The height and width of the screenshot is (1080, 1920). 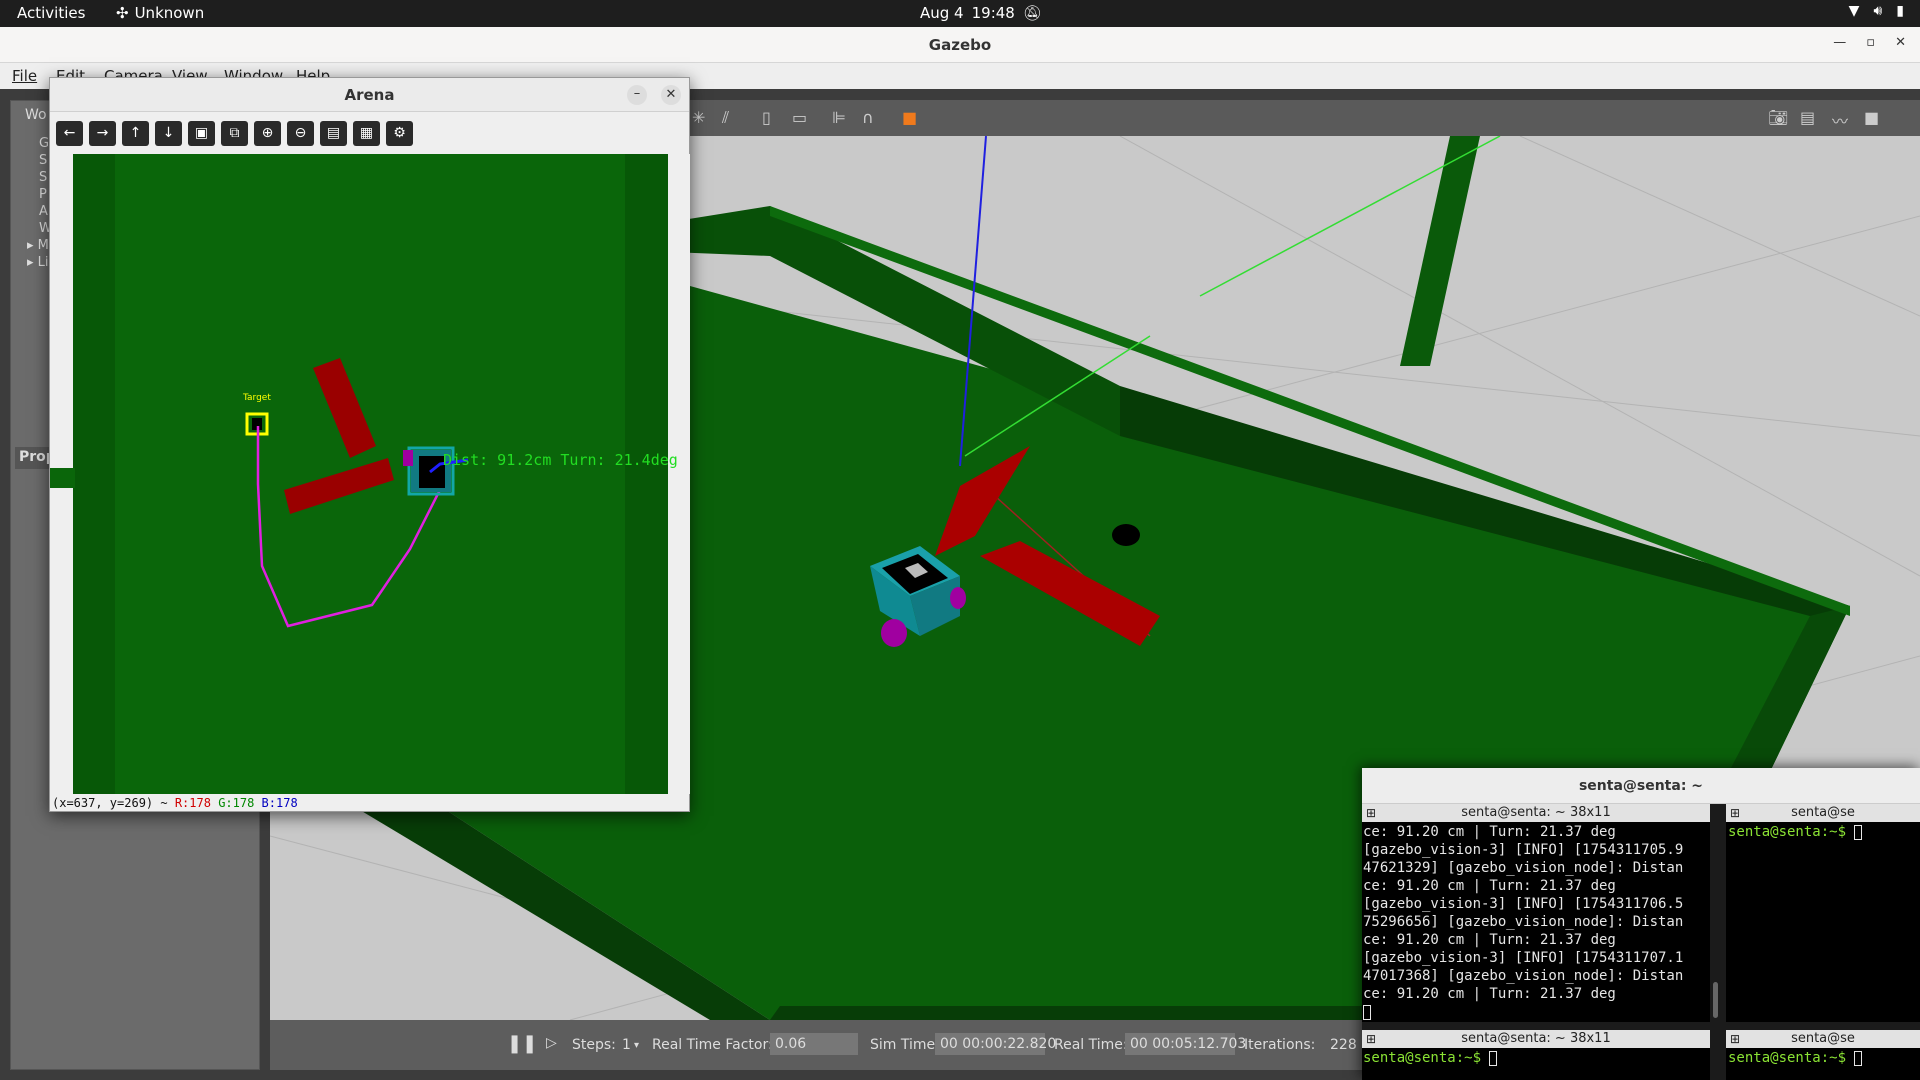 I want to click on terminal-pane-3: senta@senta:~$, so click(x=1536, y=1064).